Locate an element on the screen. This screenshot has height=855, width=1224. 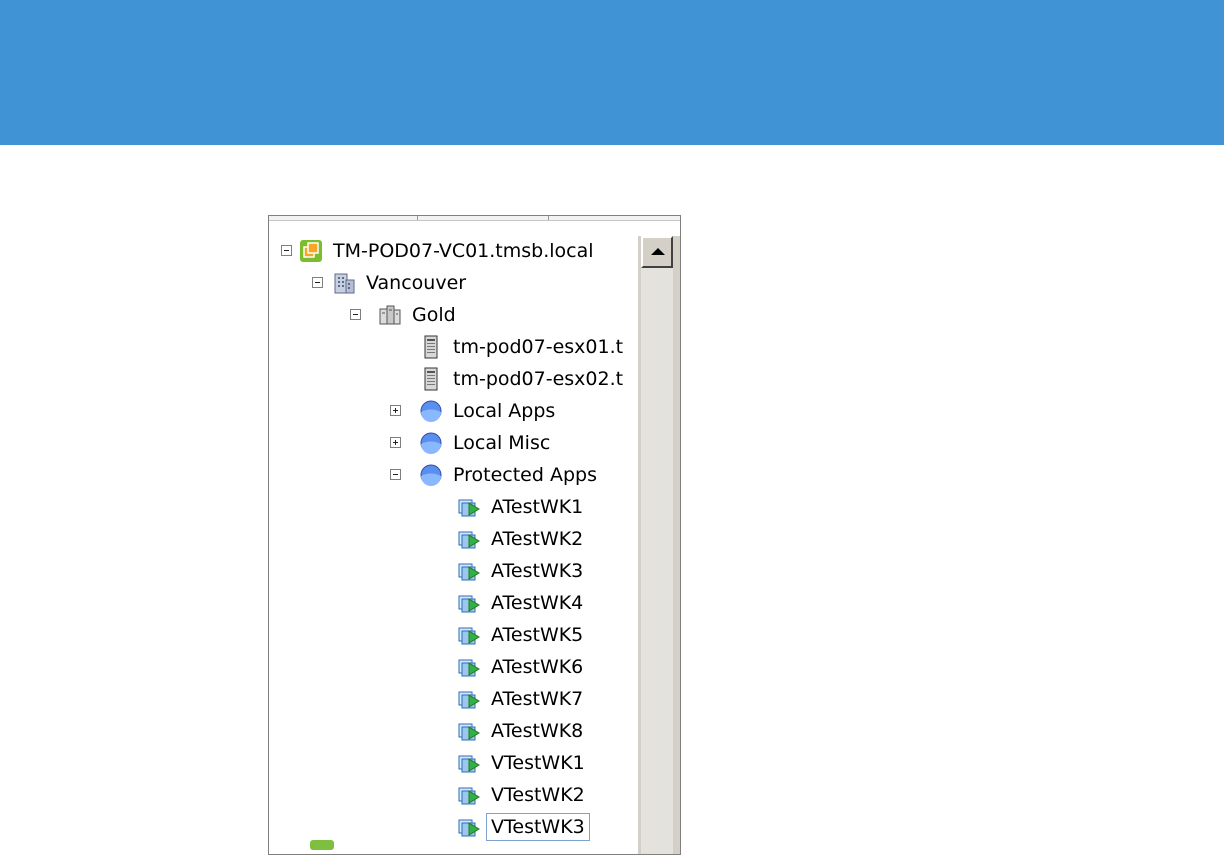
tree-node-vcenter: TM-POD07-VC01.tmsb.local is located at coordinates (447, 251).